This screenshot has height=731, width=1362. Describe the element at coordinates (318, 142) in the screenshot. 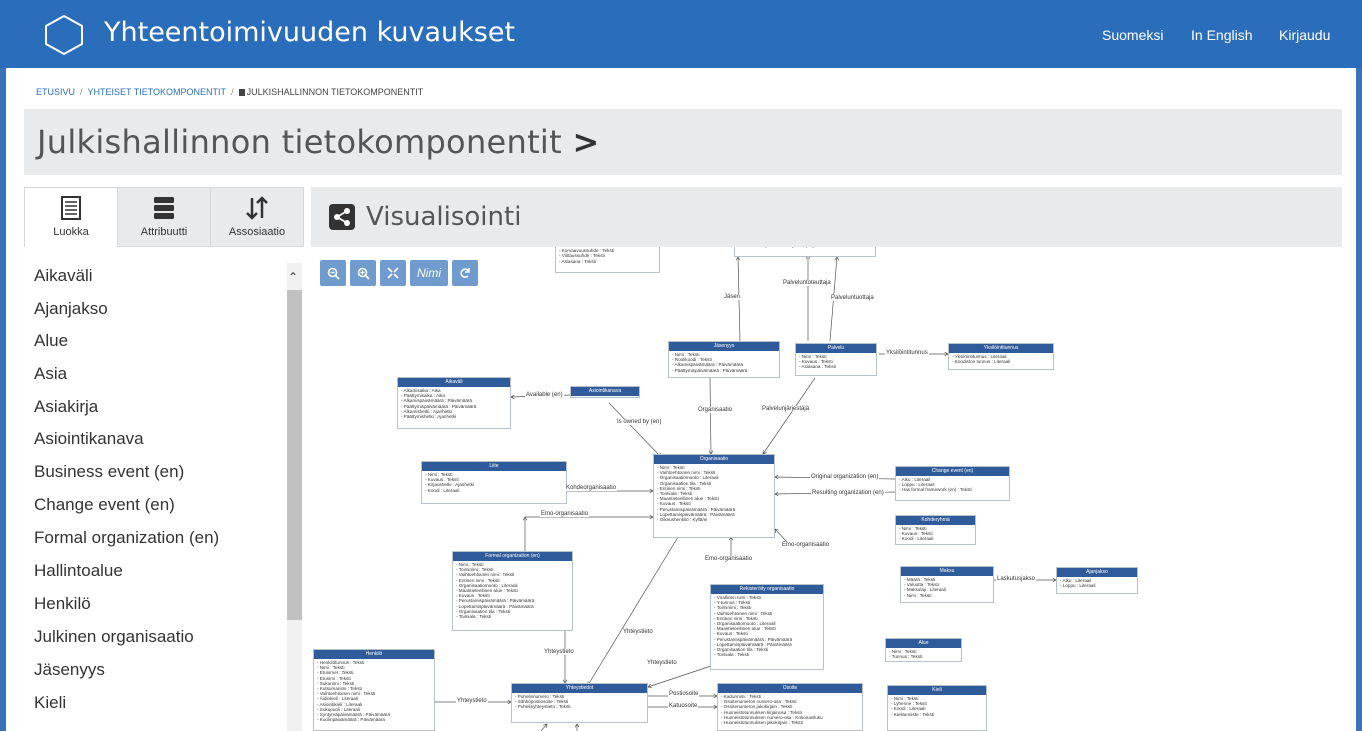

I see `page-title: Julkishallinnon tietokomponentit >` at that location.